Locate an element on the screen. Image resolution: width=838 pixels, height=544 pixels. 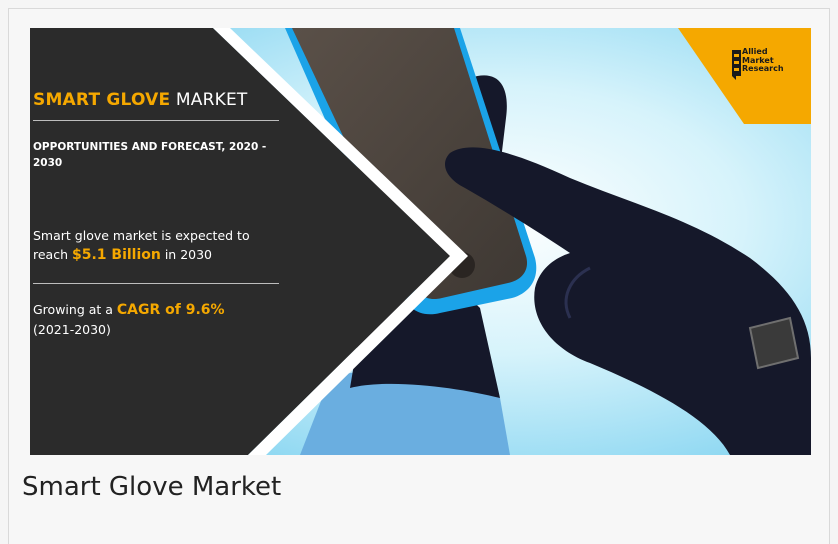
title-divider is located at coordinates (156, 120).